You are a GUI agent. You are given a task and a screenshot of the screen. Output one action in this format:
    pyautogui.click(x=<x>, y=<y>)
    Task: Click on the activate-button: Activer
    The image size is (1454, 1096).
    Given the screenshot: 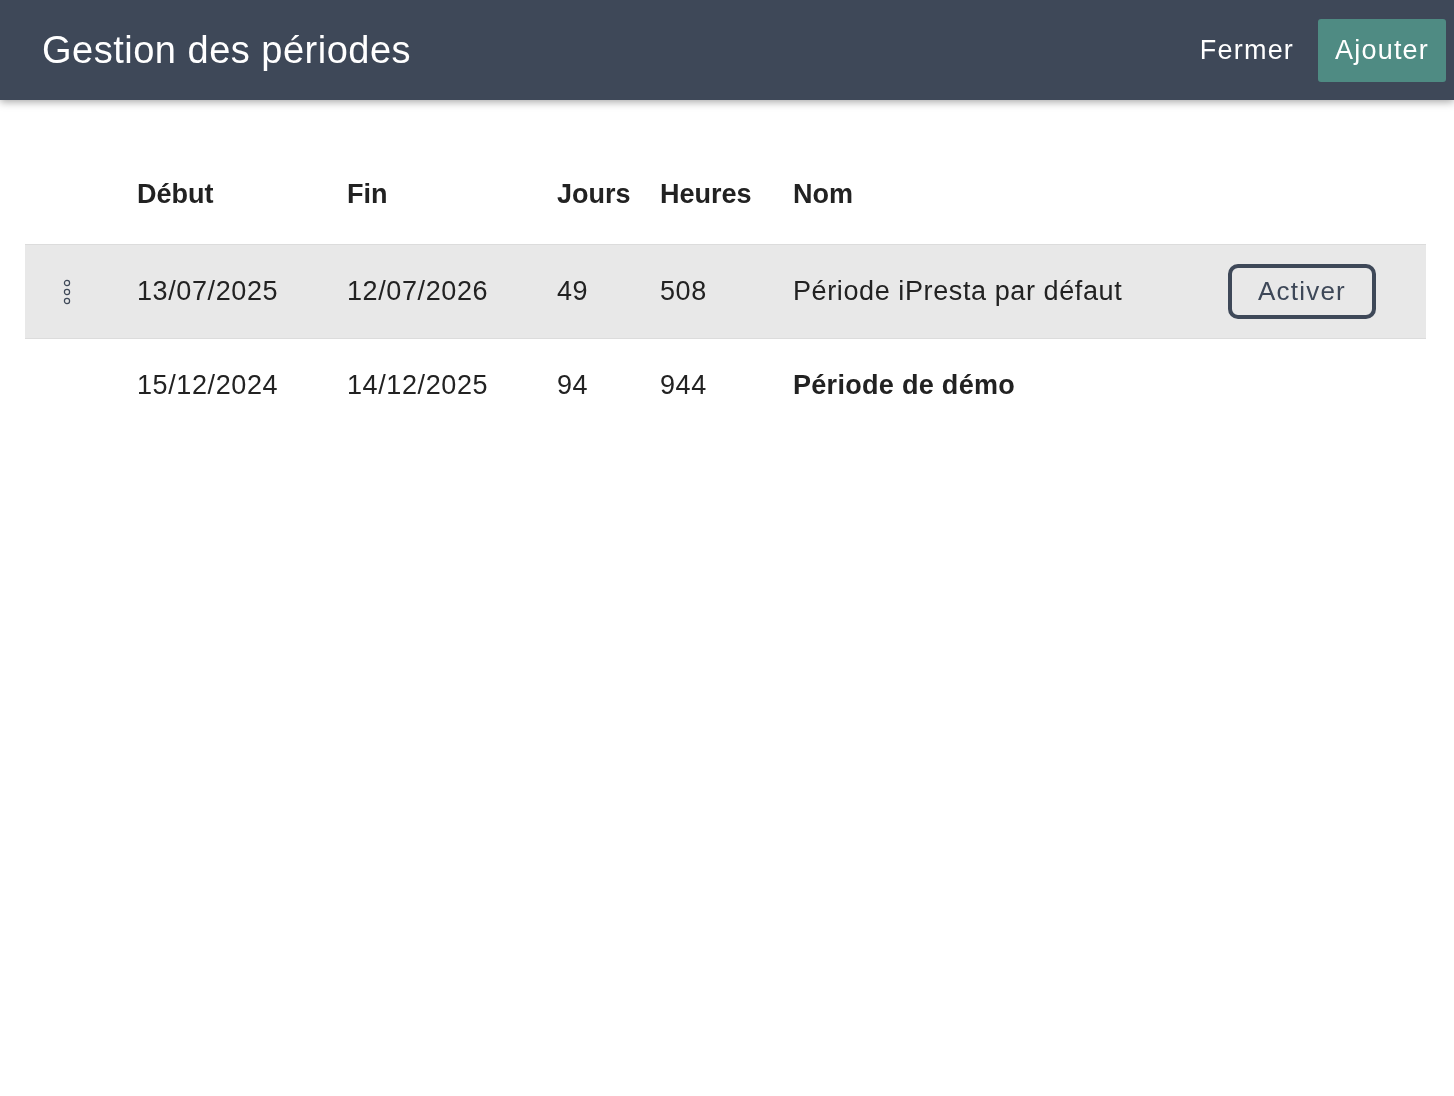 What is the action you would take?
    pyautogui.click(x=1302, y=291)
    